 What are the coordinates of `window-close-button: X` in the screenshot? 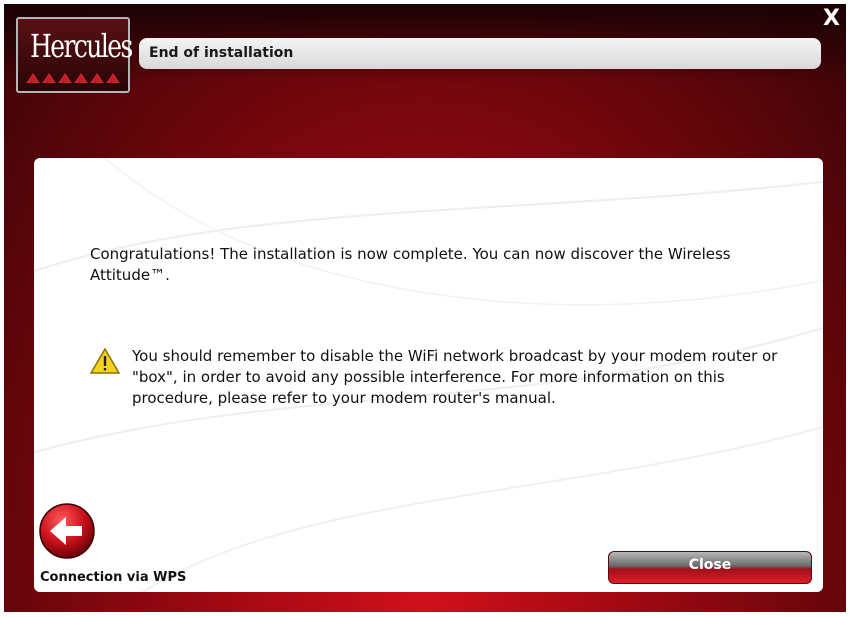 It's located at (831, 18).